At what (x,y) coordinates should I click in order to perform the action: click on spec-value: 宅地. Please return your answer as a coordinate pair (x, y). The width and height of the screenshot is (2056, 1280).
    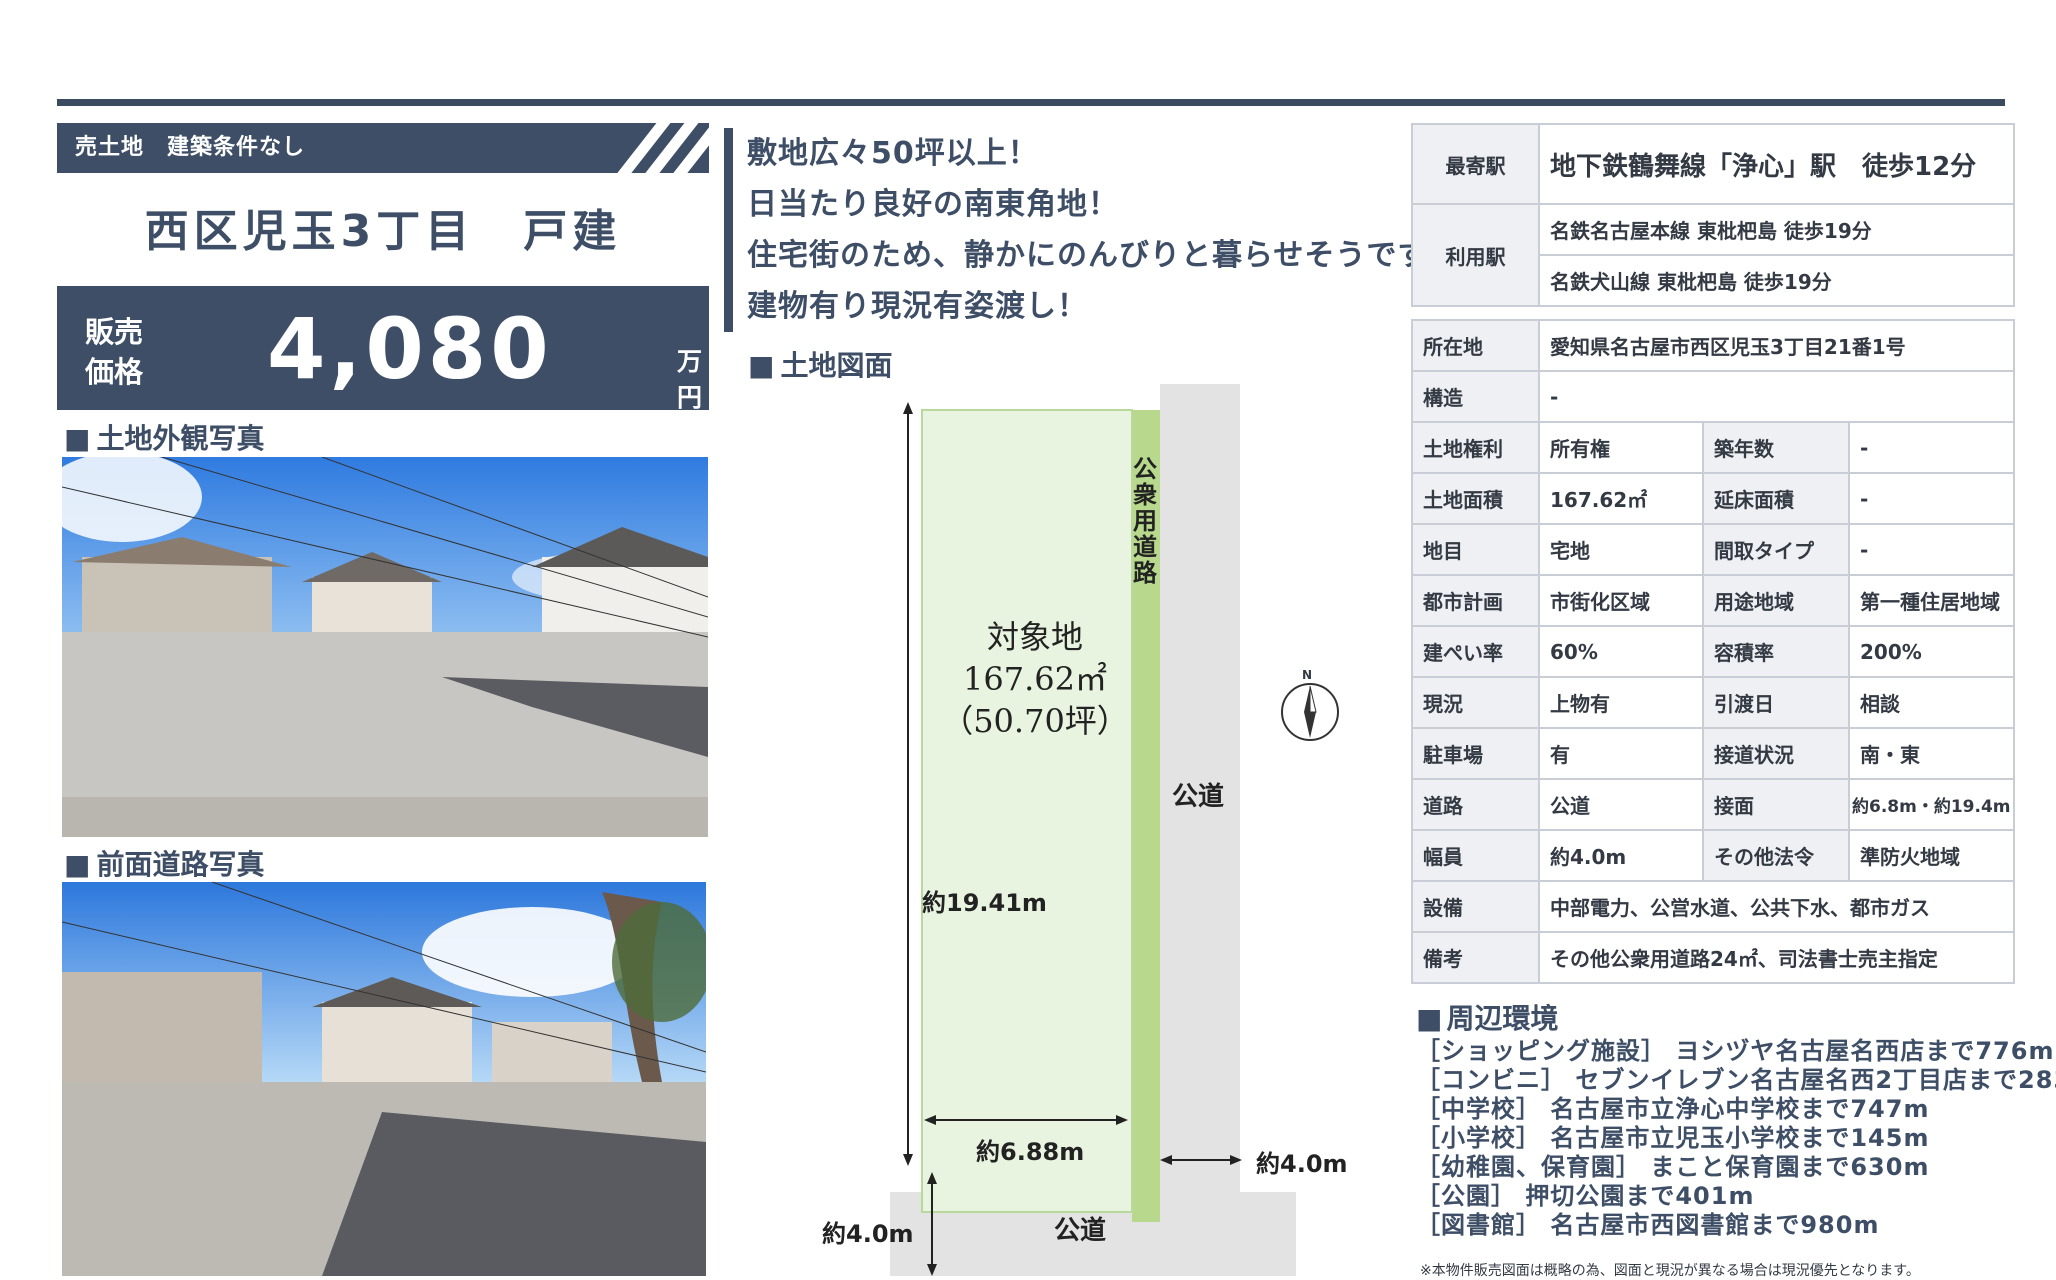
    Looking at the image, I should click on (1621, 549).